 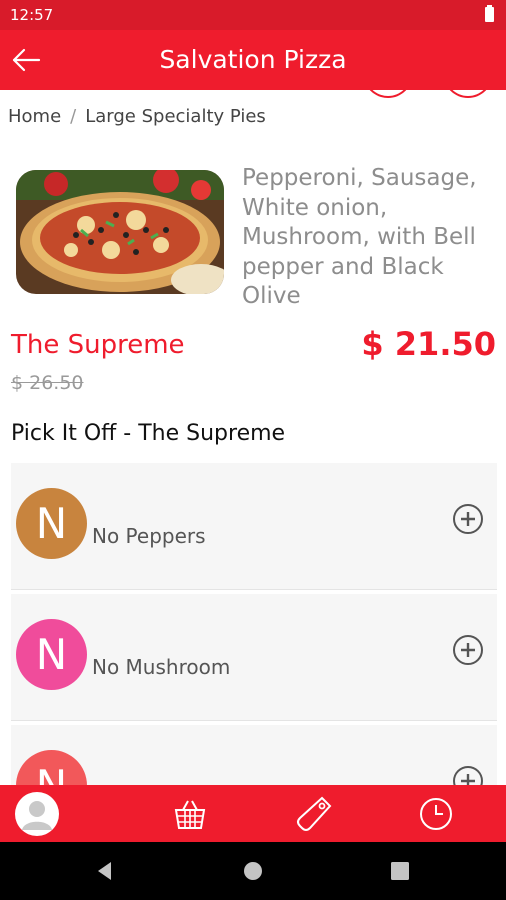 What do you see at coordinates (400, 871) in the screenshot?
I see `recents-square-icon` at bounding box center [400, 871].